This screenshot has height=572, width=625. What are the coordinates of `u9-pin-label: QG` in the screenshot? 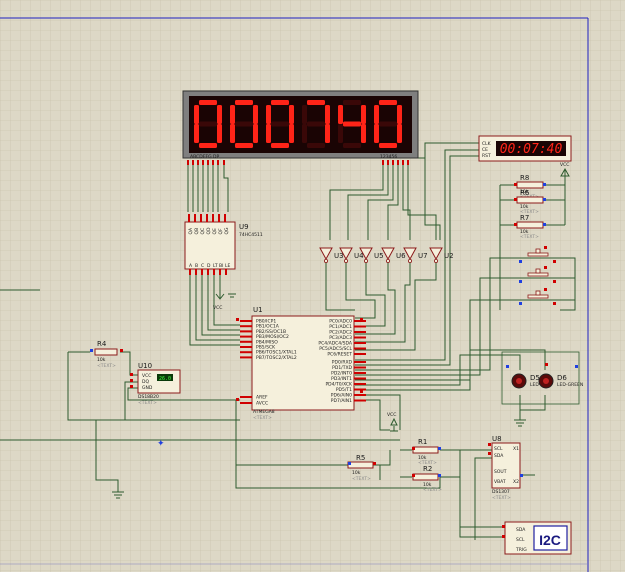 It's located at (227, 231).